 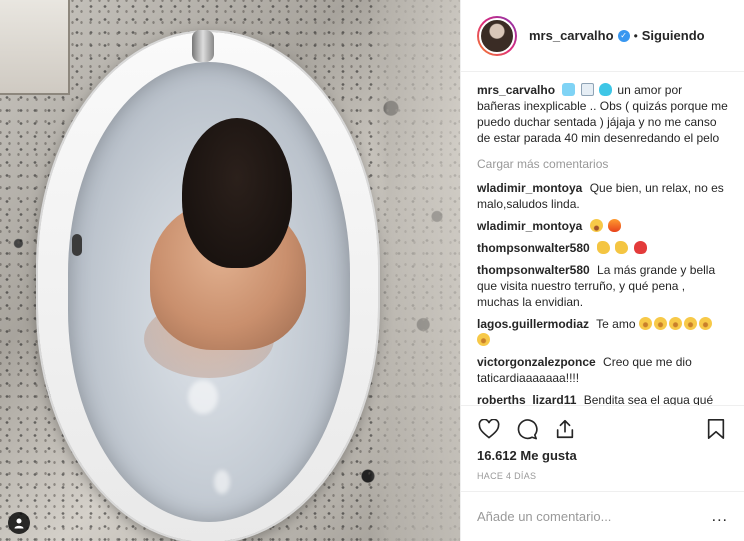 What do you see at coordinates (616, 324) in the screenshot?
I see `comment-text: Te amo` at bounding box center [616, 324].